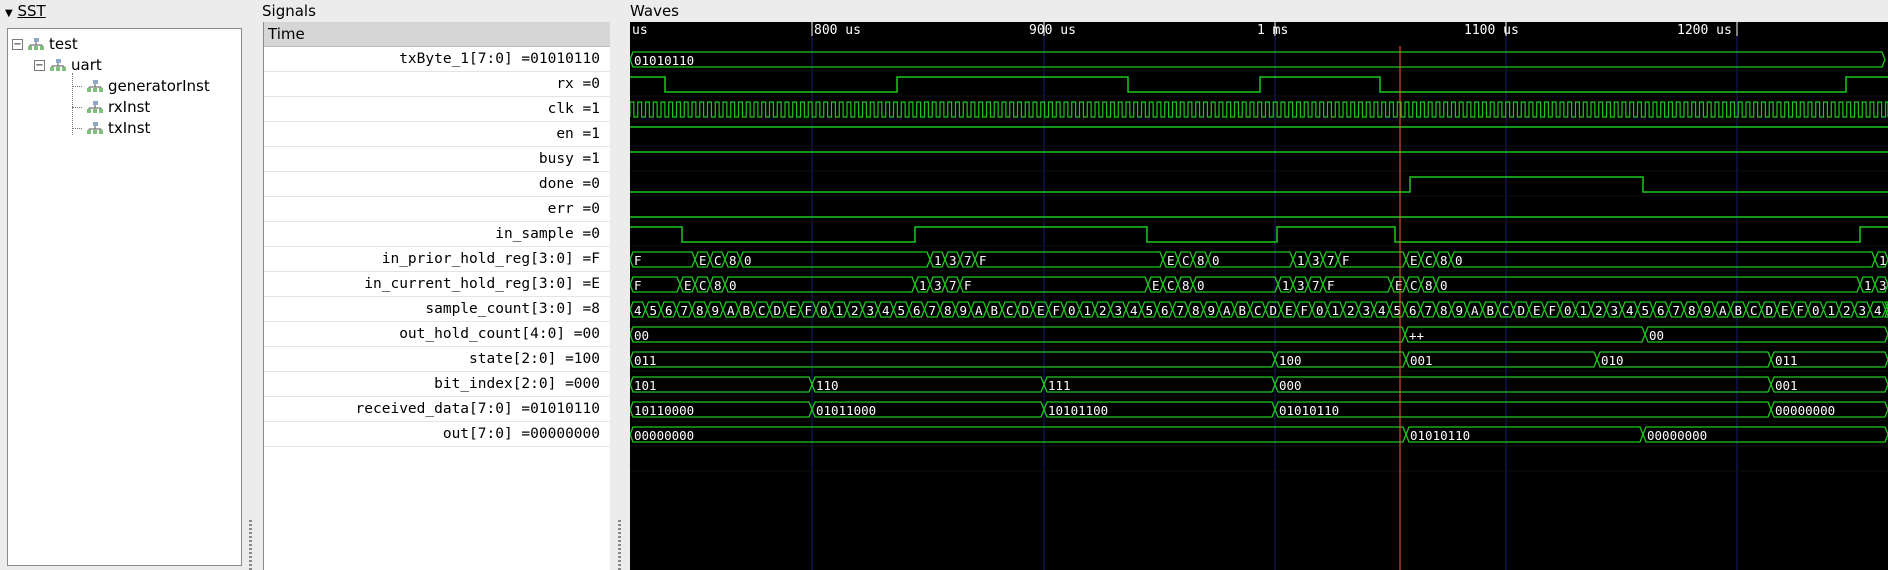 This screenshot has width=1888, height=570. What do you see at coordinates (159, 86) in the screenshot?
I see `tree-label: generatorInst` at bounding box center [159, 86].